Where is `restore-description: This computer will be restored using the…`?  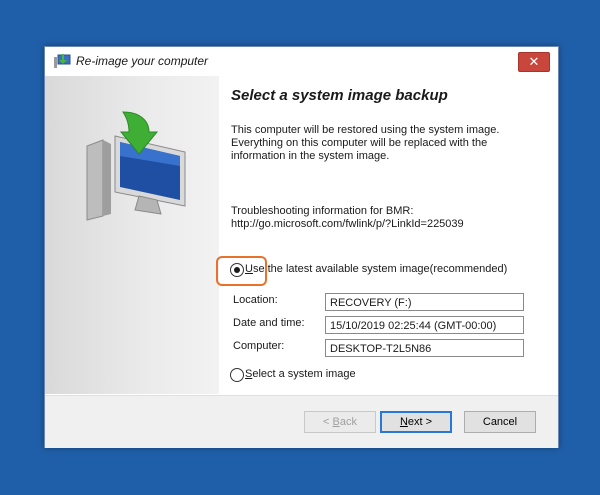
restore-description: This computer will be restored using the… is located at coordinates (365, 143).